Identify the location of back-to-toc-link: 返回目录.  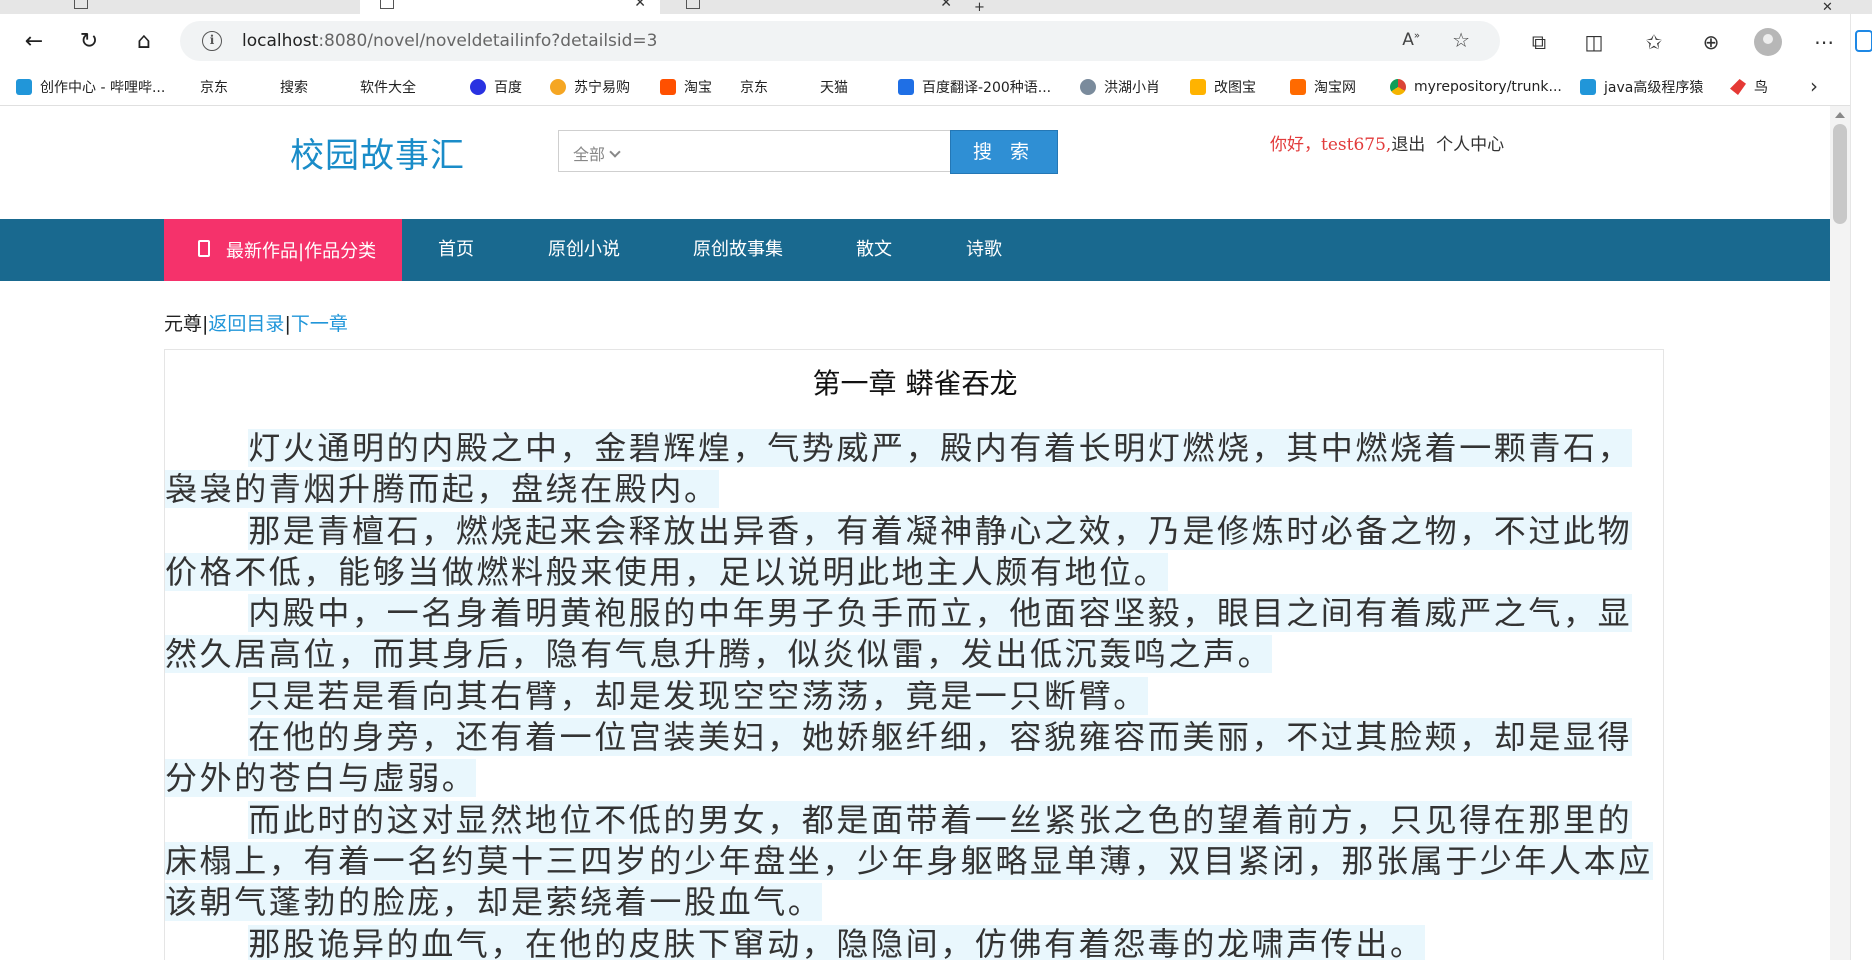
(246, 324).